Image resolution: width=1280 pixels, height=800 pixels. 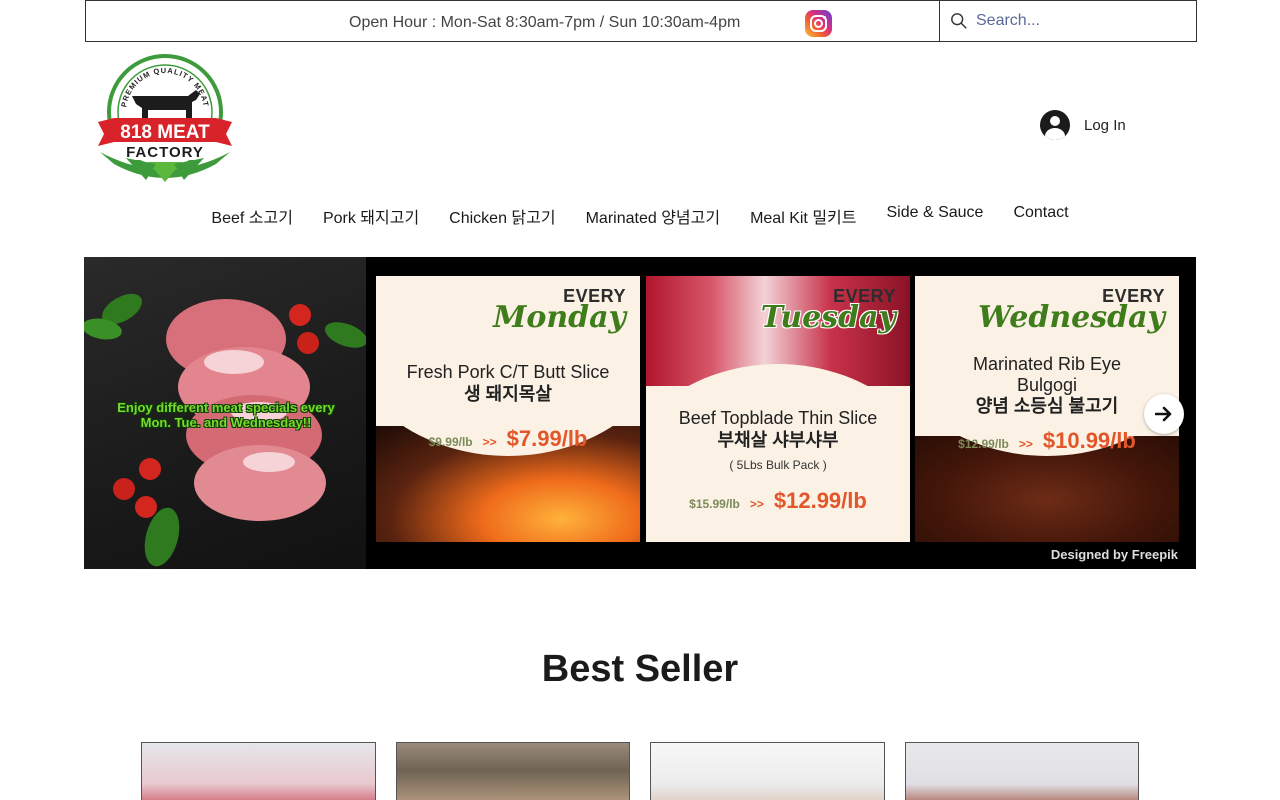 I want to click on card-note: ( 5Lbs Bulk Pack ), so click(x=778, y=465).